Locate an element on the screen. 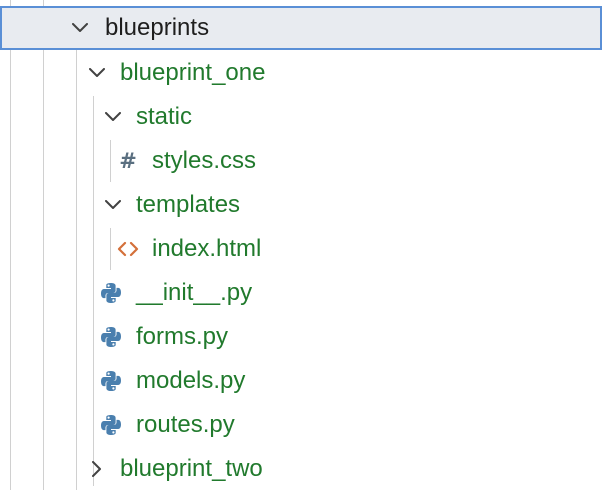  chevron-right-icon is located at coordinates (97, 469).